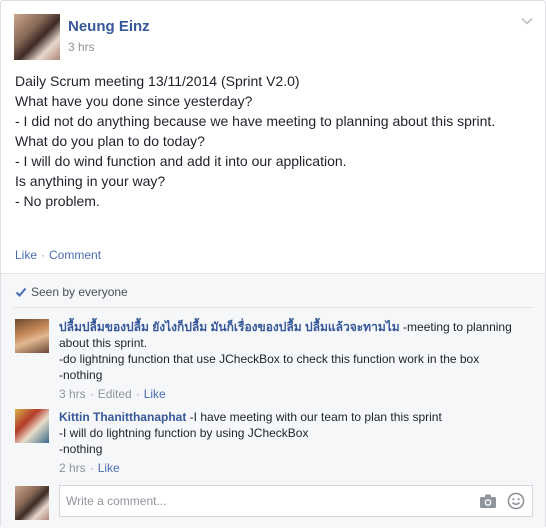  Describe the element at coordinates (134, 101) in the screenshot. I see `post-line: What have you done since yesterday?` at that location.